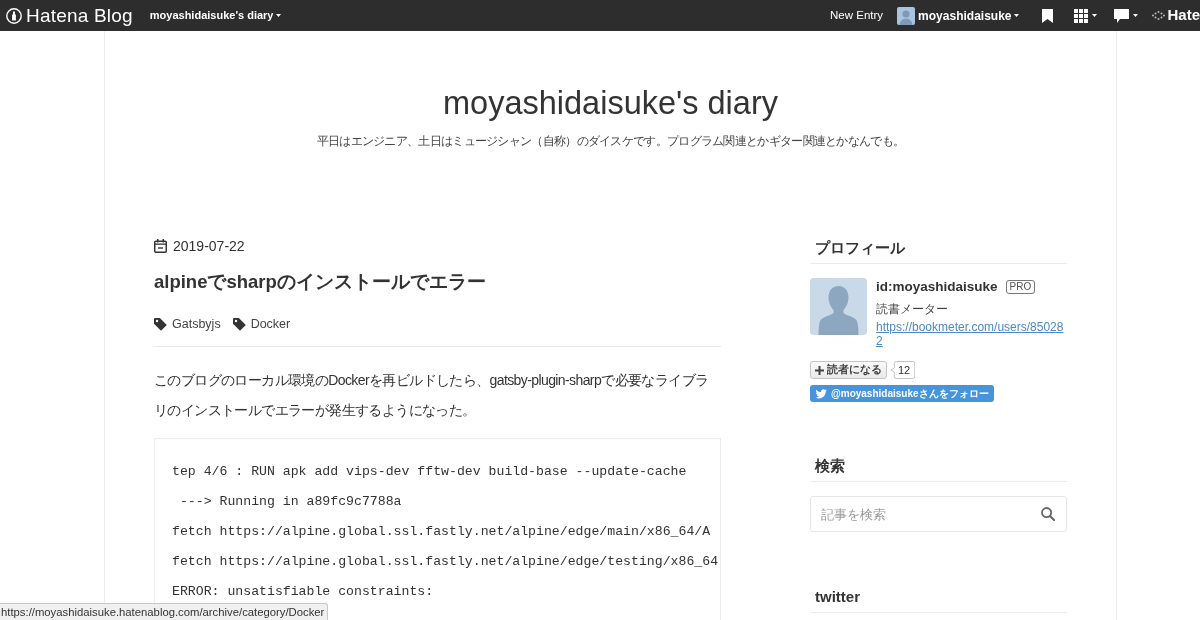 This screenshot has width=1200, height=620. I want to click on sidebar-heading: 検索, so click(938, 469).